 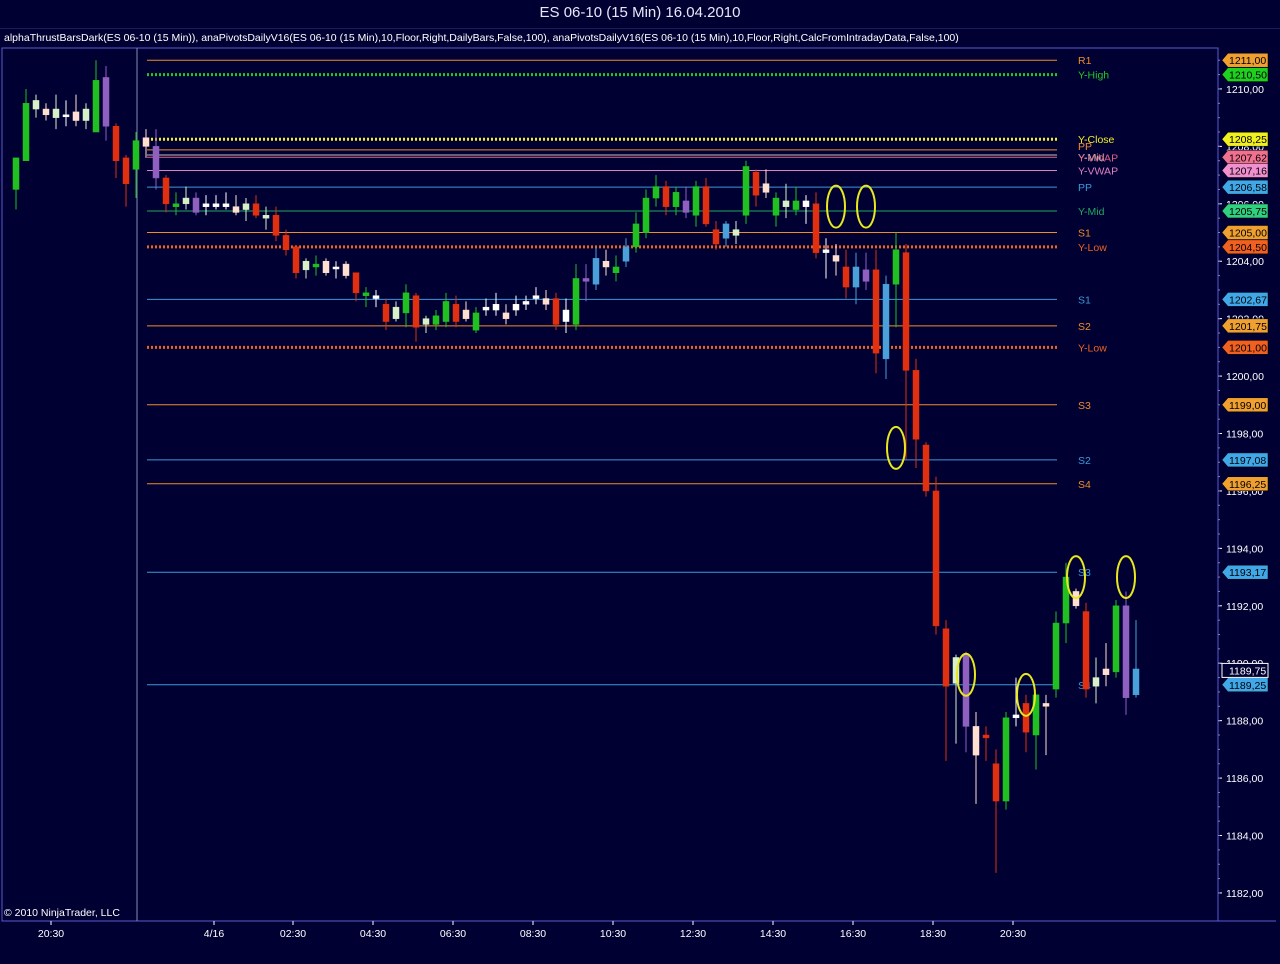 I want to click on pivot-label: S3, so click(x=1084, y=406).